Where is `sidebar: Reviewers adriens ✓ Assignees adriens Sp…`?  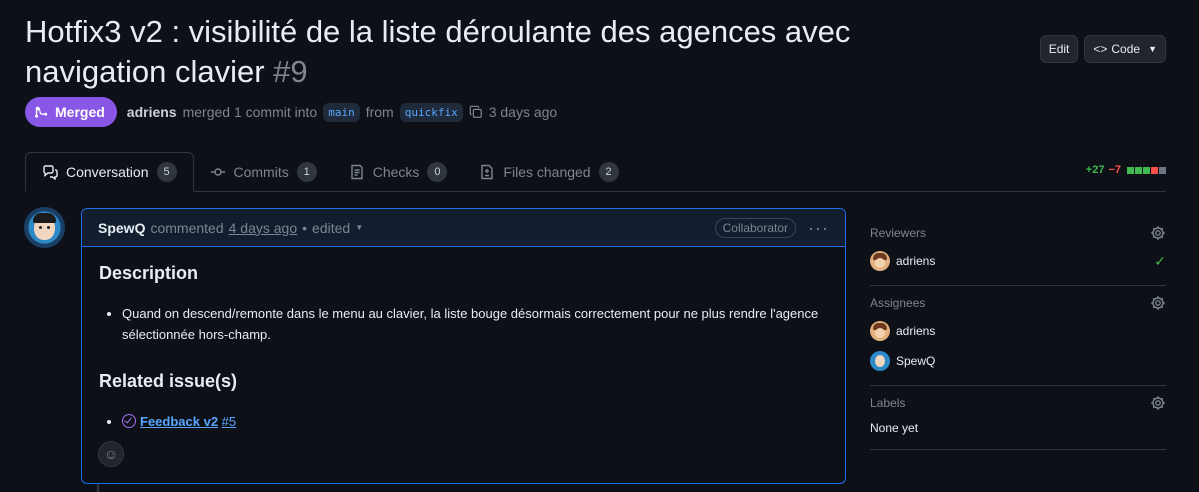
sidebar: Reviewers adriens ✓ Assignees adriens Sp… is located at coordinates (1018, 333).